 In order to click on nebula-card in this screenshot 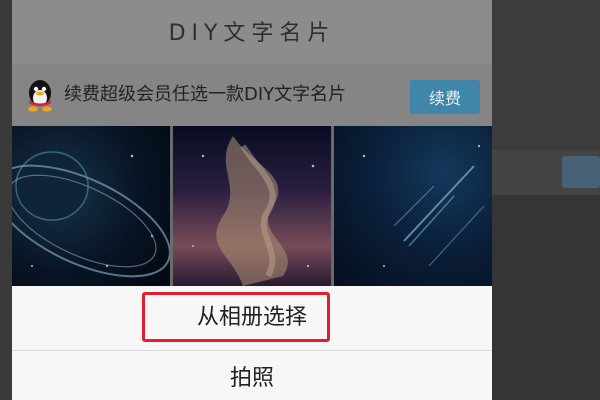, I will do `click(252, 206)`.